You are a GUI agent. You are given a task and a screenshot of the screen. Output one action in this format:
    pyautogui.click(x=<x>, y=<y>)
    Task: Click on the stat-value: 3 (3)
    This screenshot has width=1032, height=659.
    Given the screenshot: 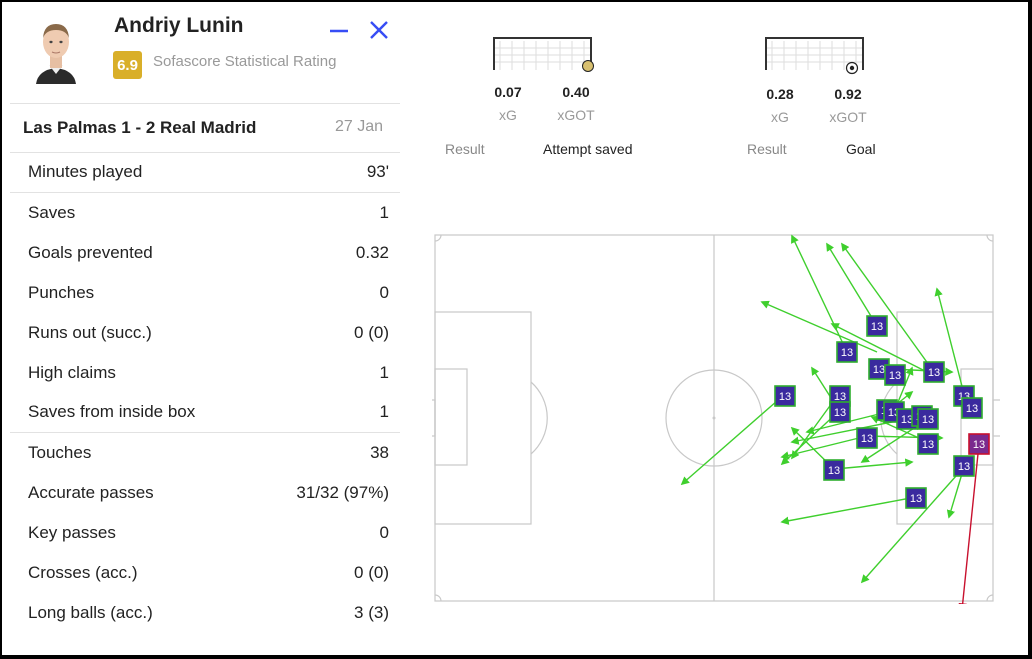 What is the action you would take?
    pyautogui.click(x=371, y=612)
    